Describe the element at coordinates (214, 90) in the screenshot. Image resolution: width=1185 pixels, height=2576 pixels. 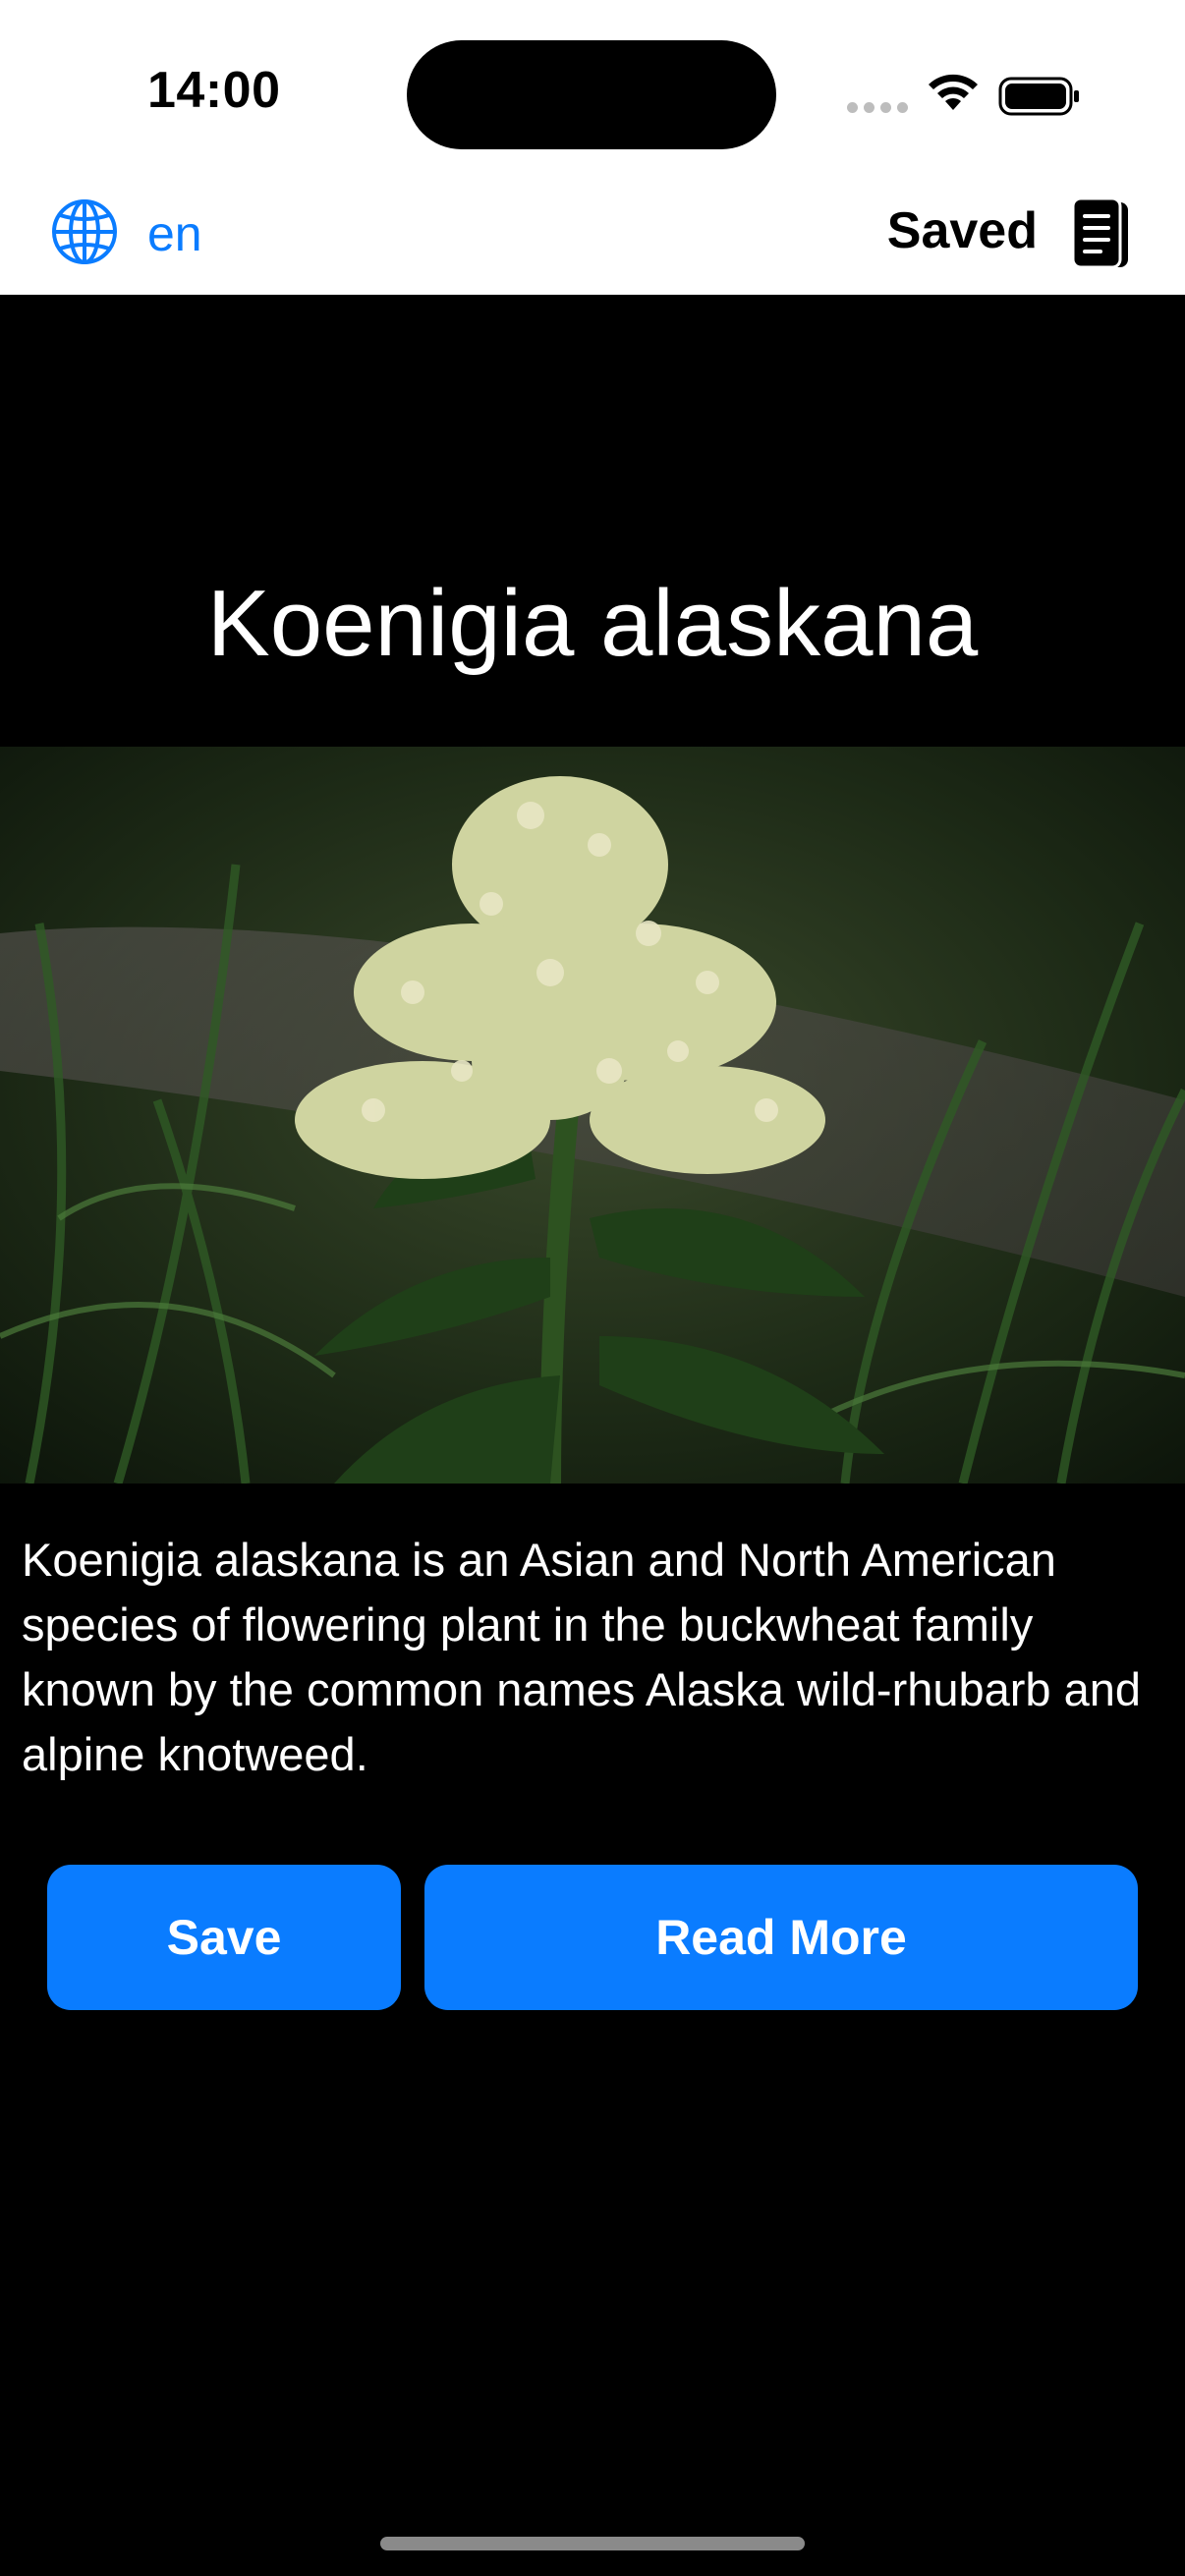
I see `status-time: 14:00` at that location.